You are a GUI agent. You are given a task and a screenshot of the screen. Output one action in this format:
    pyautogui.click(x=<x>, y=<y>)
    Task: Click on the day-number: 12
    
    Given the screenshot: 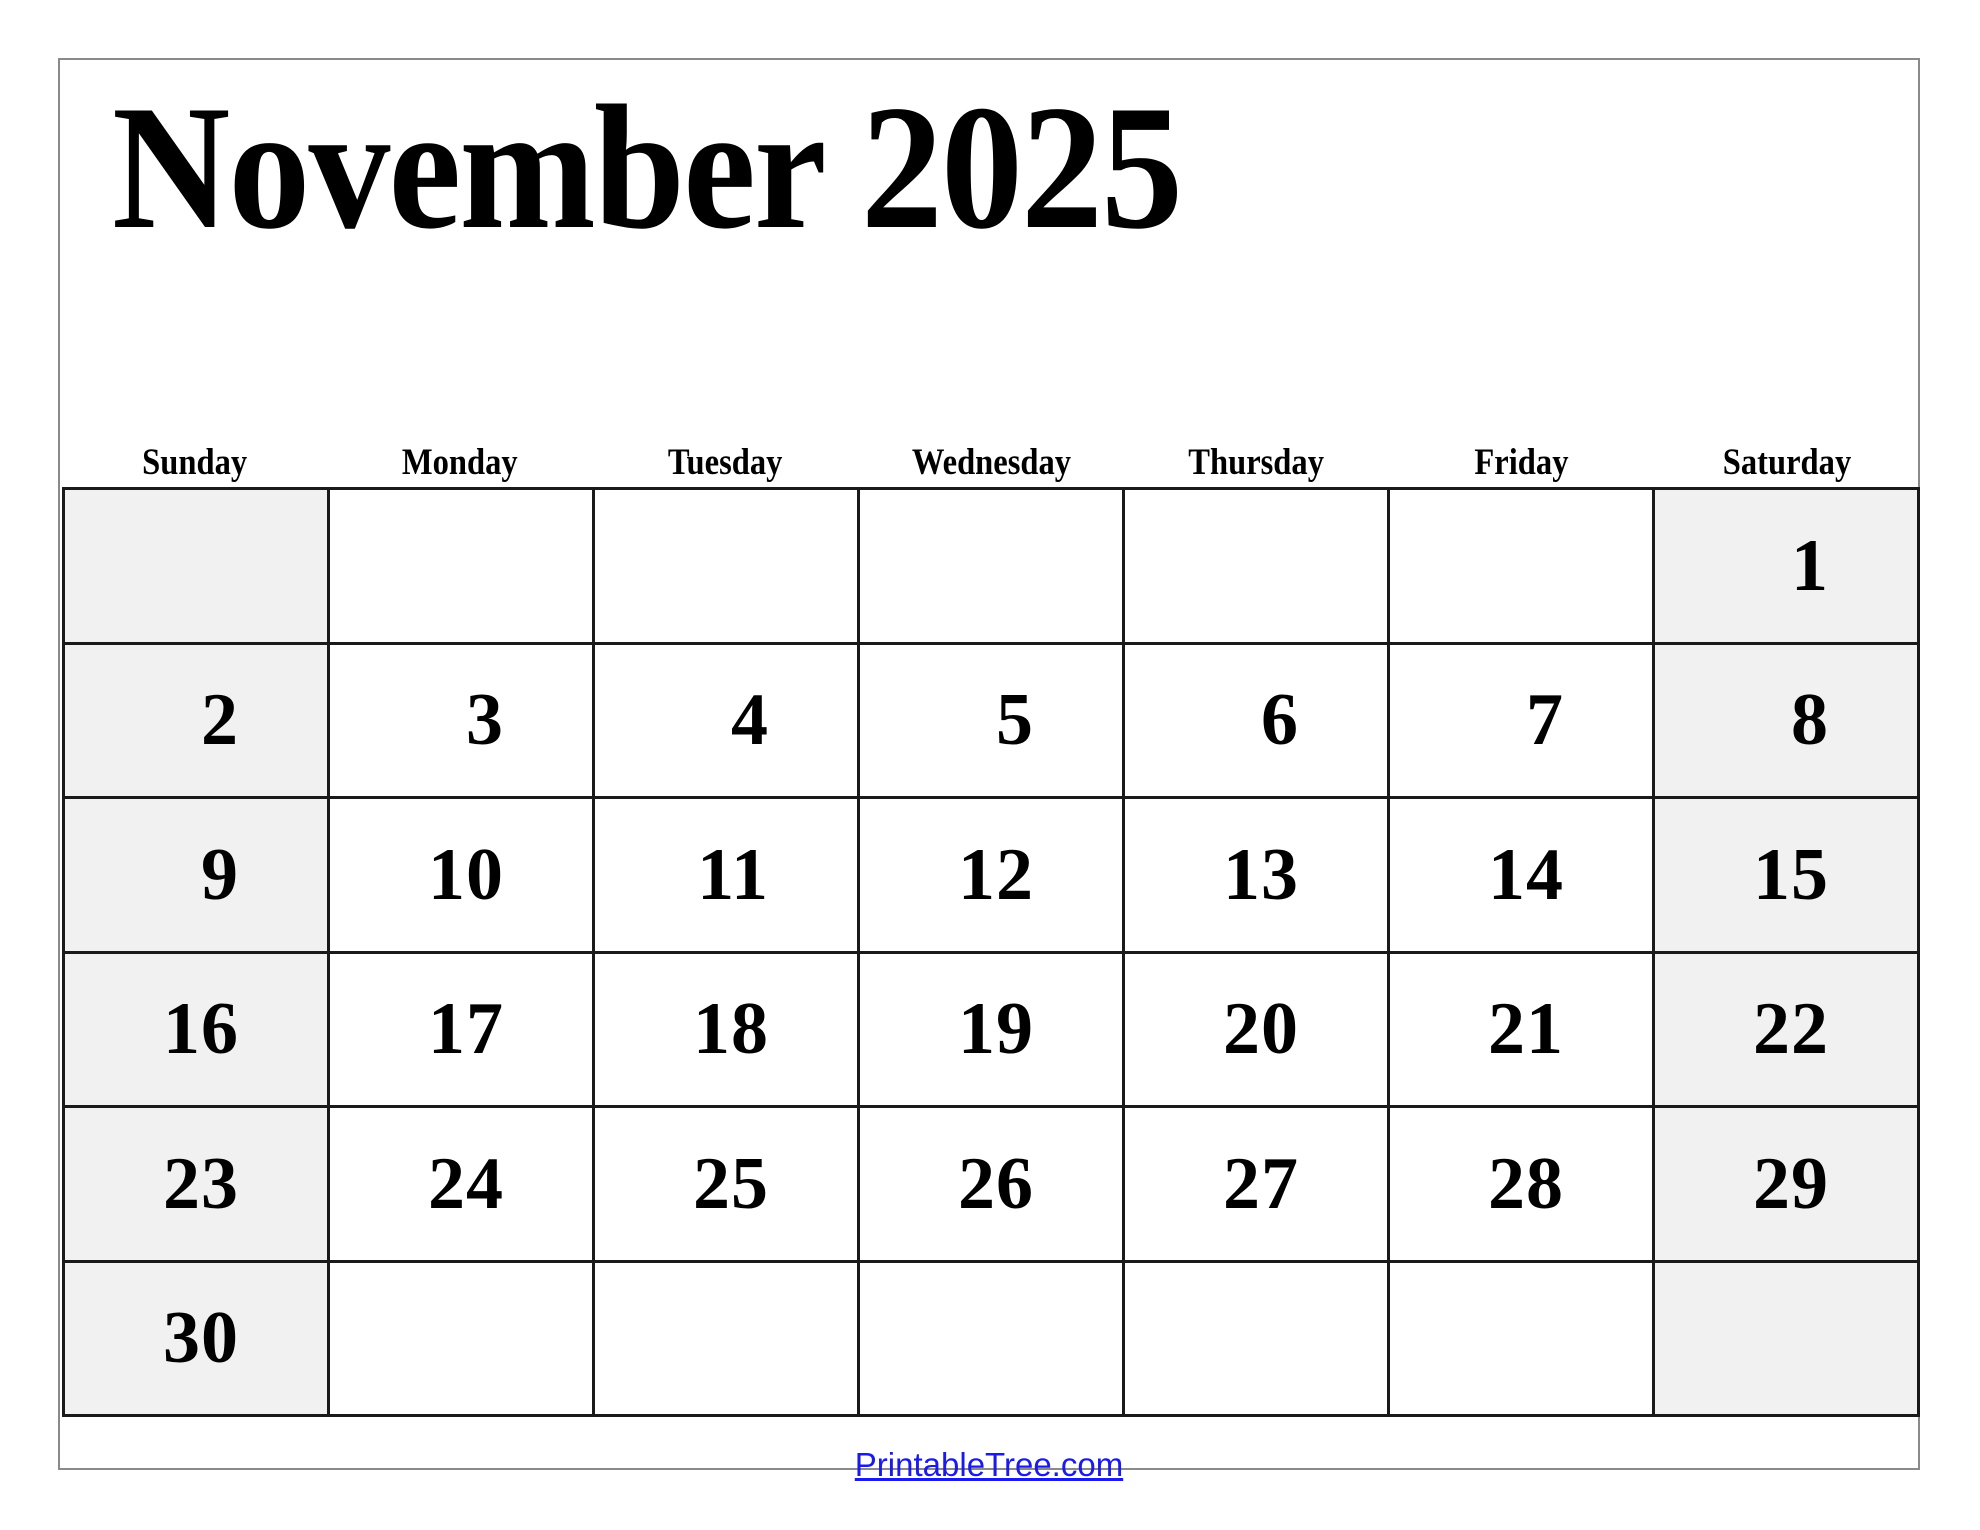 What is the action you would take?
    pyautogui.click(x=996, y=874)
    